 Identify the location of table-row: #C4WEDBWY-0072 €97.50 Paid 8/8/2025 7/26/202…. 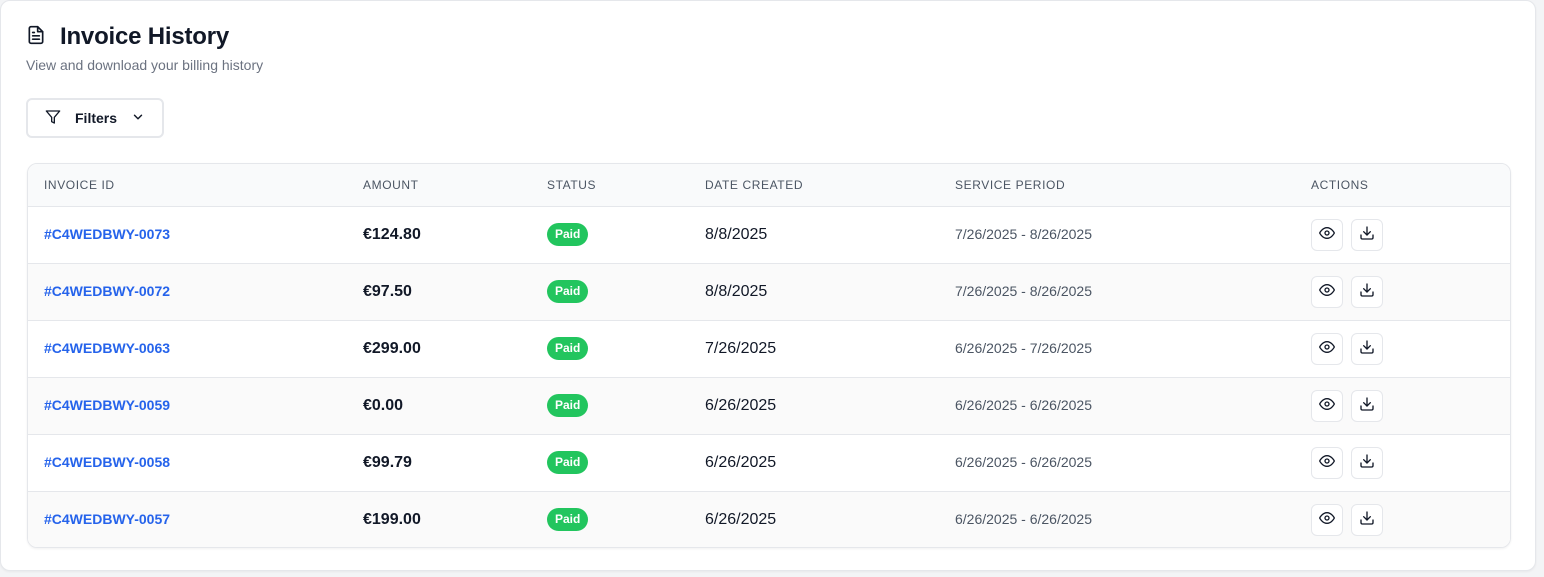
(769, 291).